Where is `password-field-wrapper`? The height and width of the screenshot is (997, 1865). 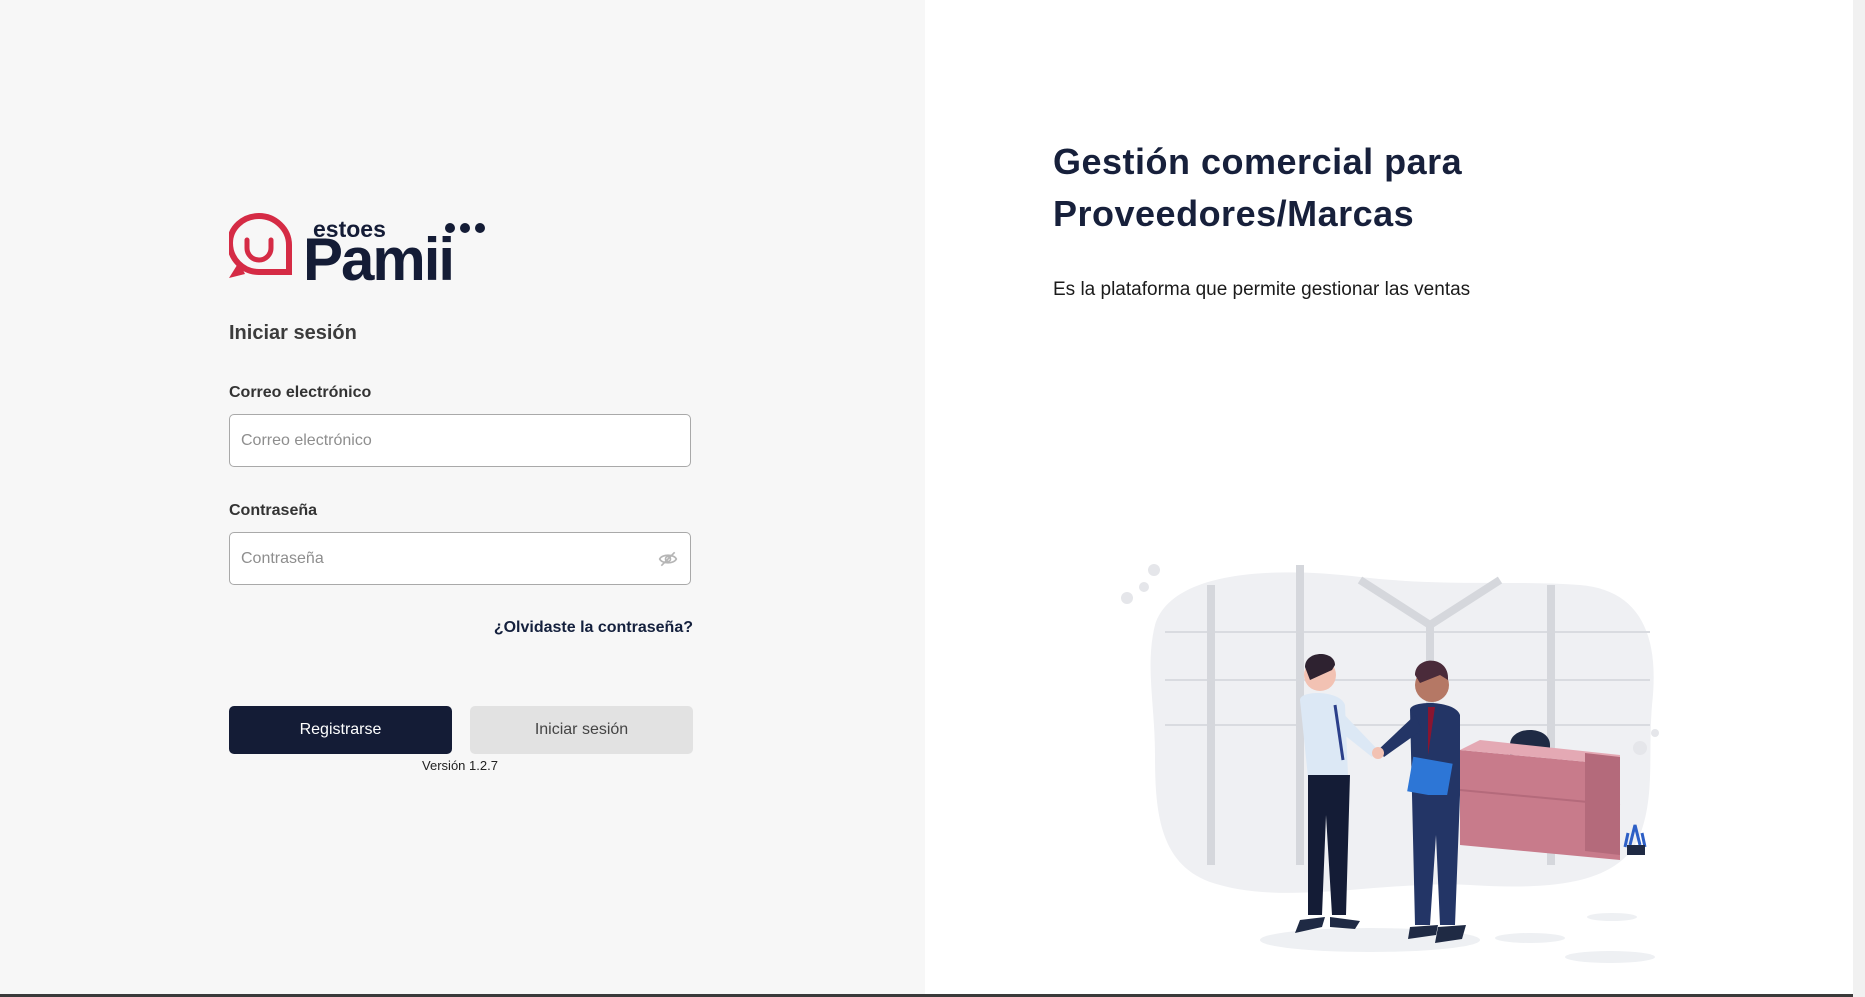
password-field-wrapper is located at coordinates (460, 558).